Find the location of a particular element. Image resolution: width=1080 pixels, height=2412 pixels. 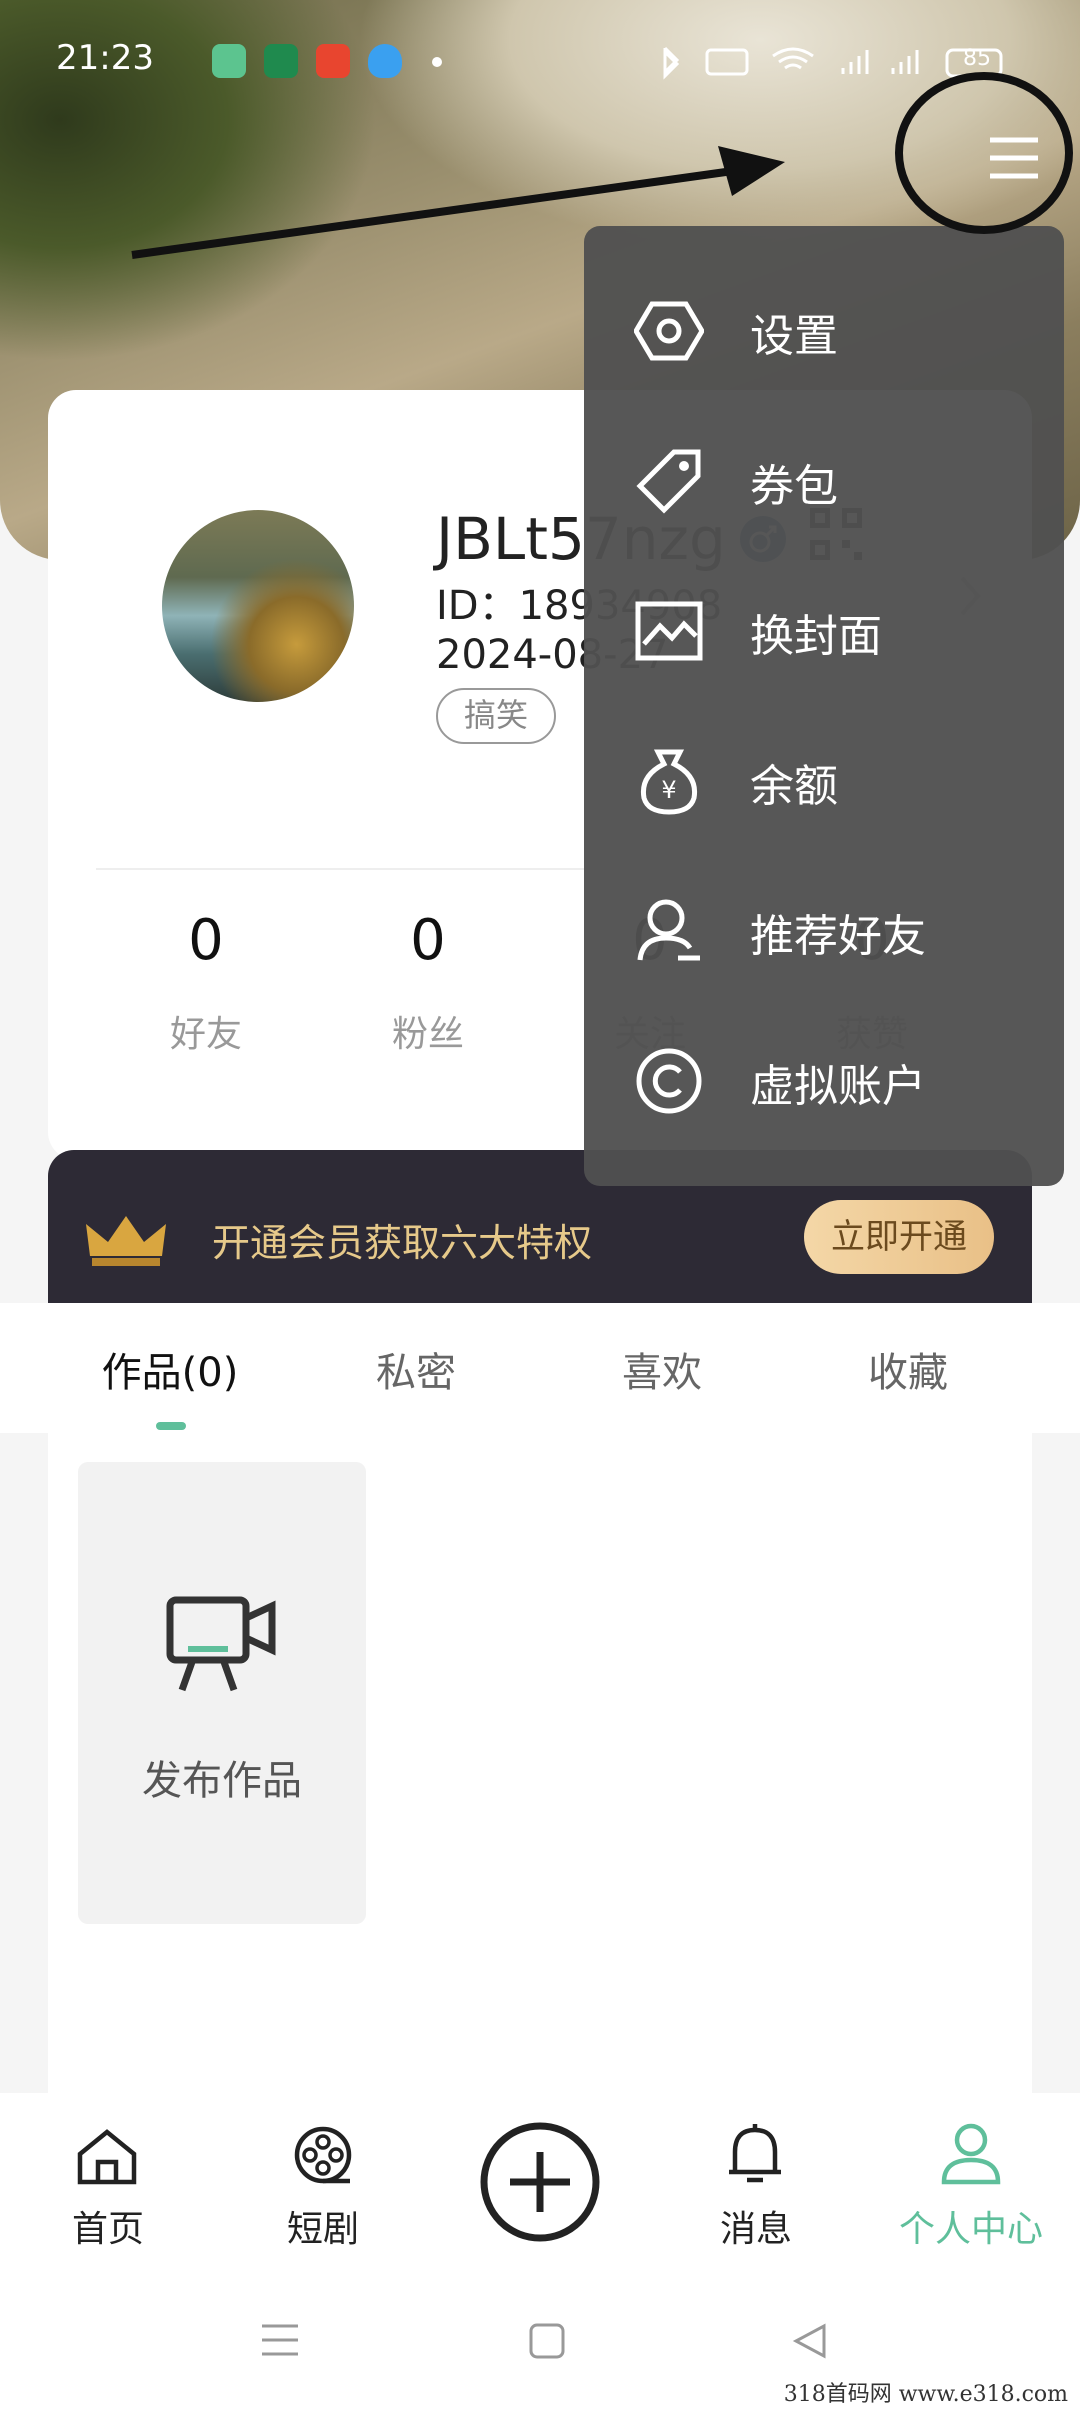

nav-profile: 个人中心 is located at coordinates (971, 2226).